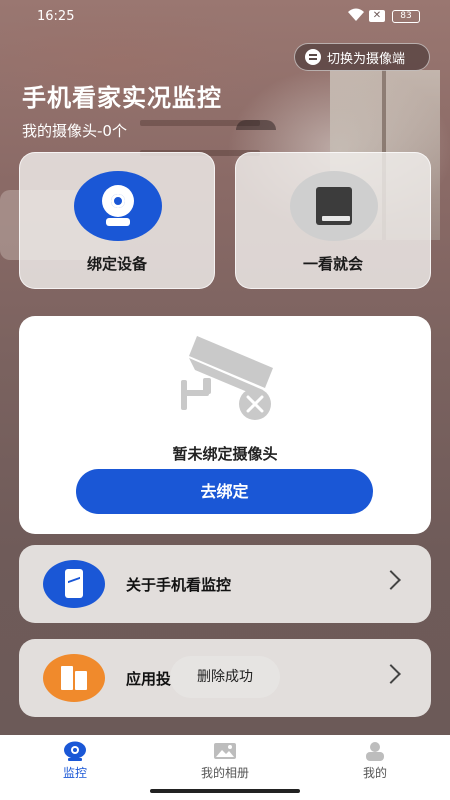 The width and height of the screenshot is (450, 800). I want to click on switch-icon, so click(313, 57).